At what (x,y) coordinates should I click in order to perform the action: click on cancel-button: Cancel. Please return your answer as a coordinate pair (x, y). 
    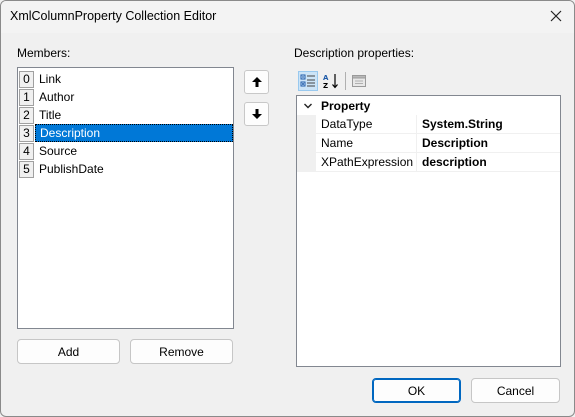
    Looking at the image, I should click on (515, 390).